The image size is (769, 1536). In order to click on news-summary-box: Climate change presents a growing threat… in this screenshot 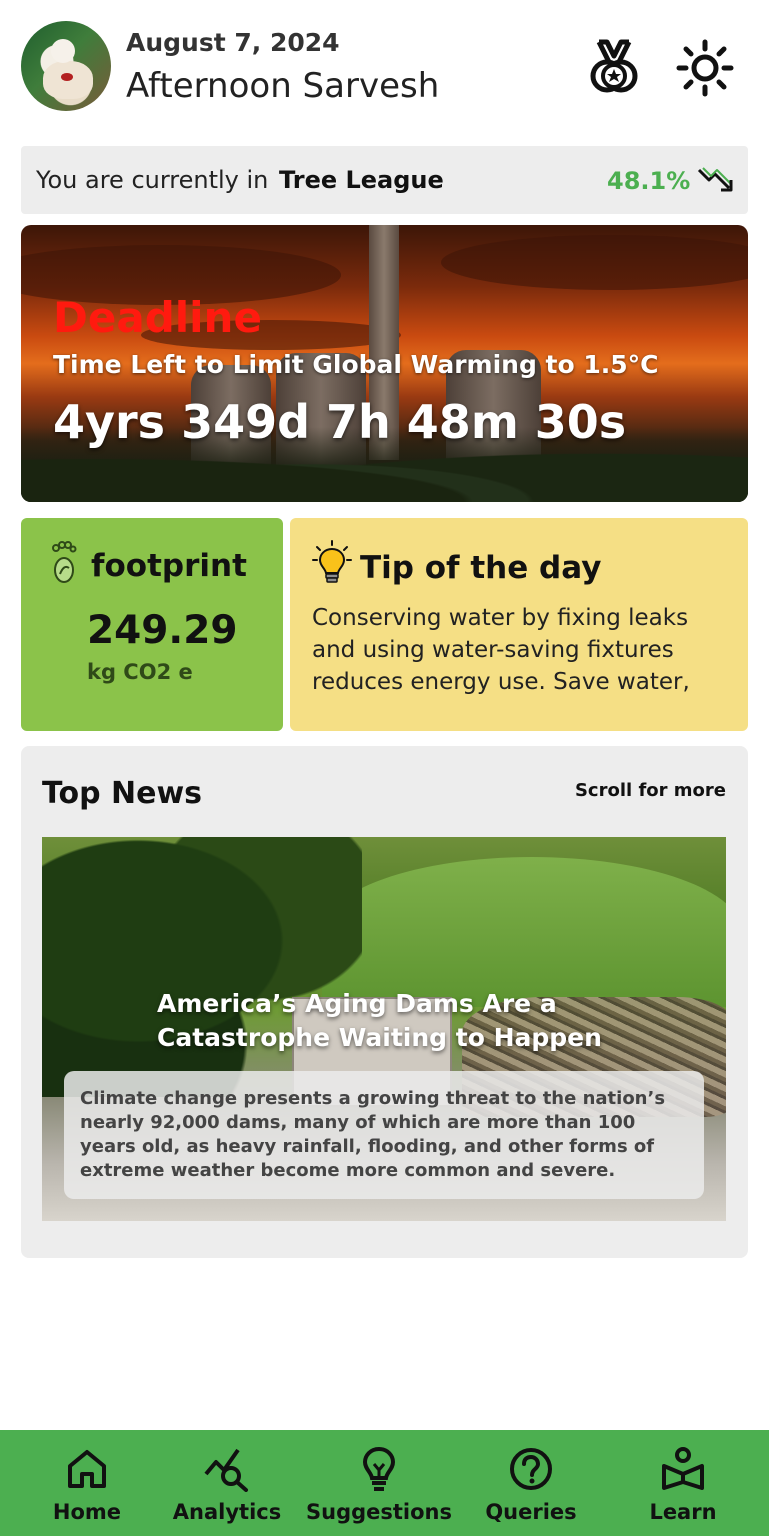, I will do `click(384, 1135)`.